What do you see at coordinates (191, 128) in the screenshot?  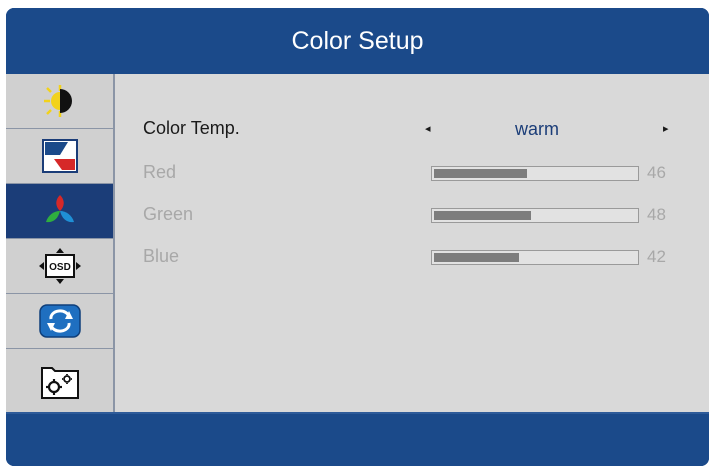 I see `color-temp-label: Color Temp.` at bounding box center [191, 128].